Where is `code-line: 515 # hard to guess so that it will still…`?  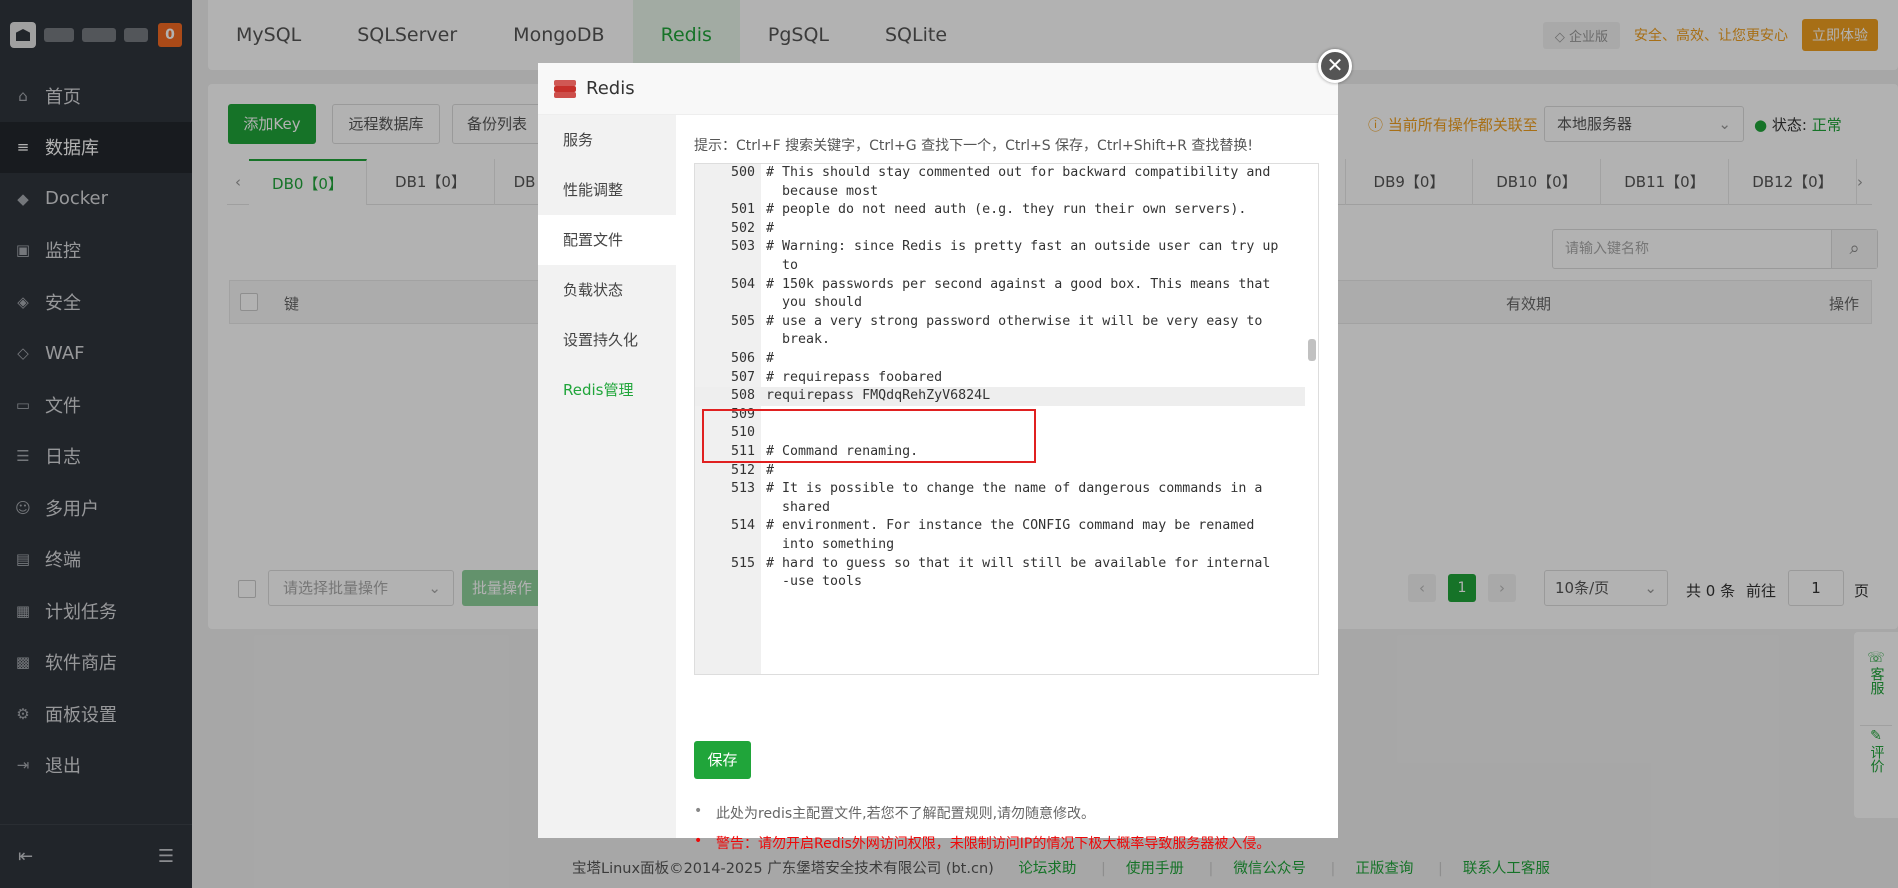
code-line: 515 # hard to guess so that it will still… is located at coordinates (1000, 564).